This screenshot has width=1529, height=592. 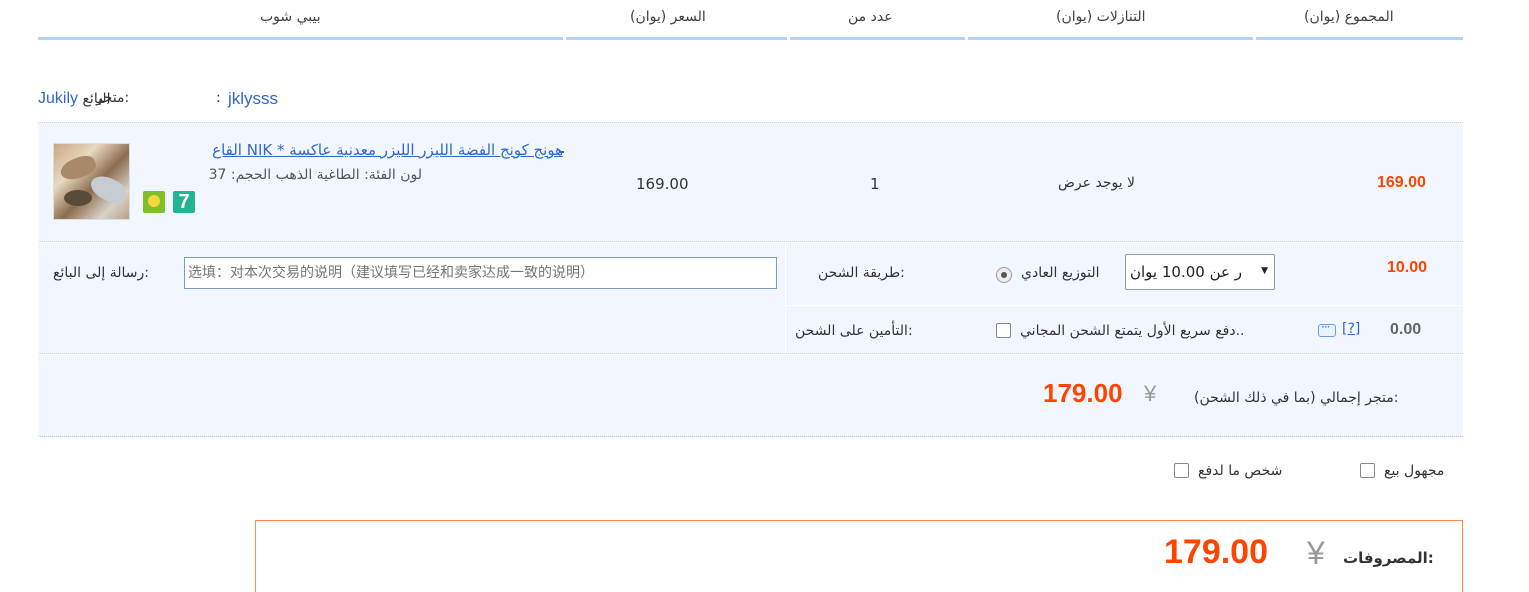 I want to click on shipping-radio, so click(x=1004, y=275).